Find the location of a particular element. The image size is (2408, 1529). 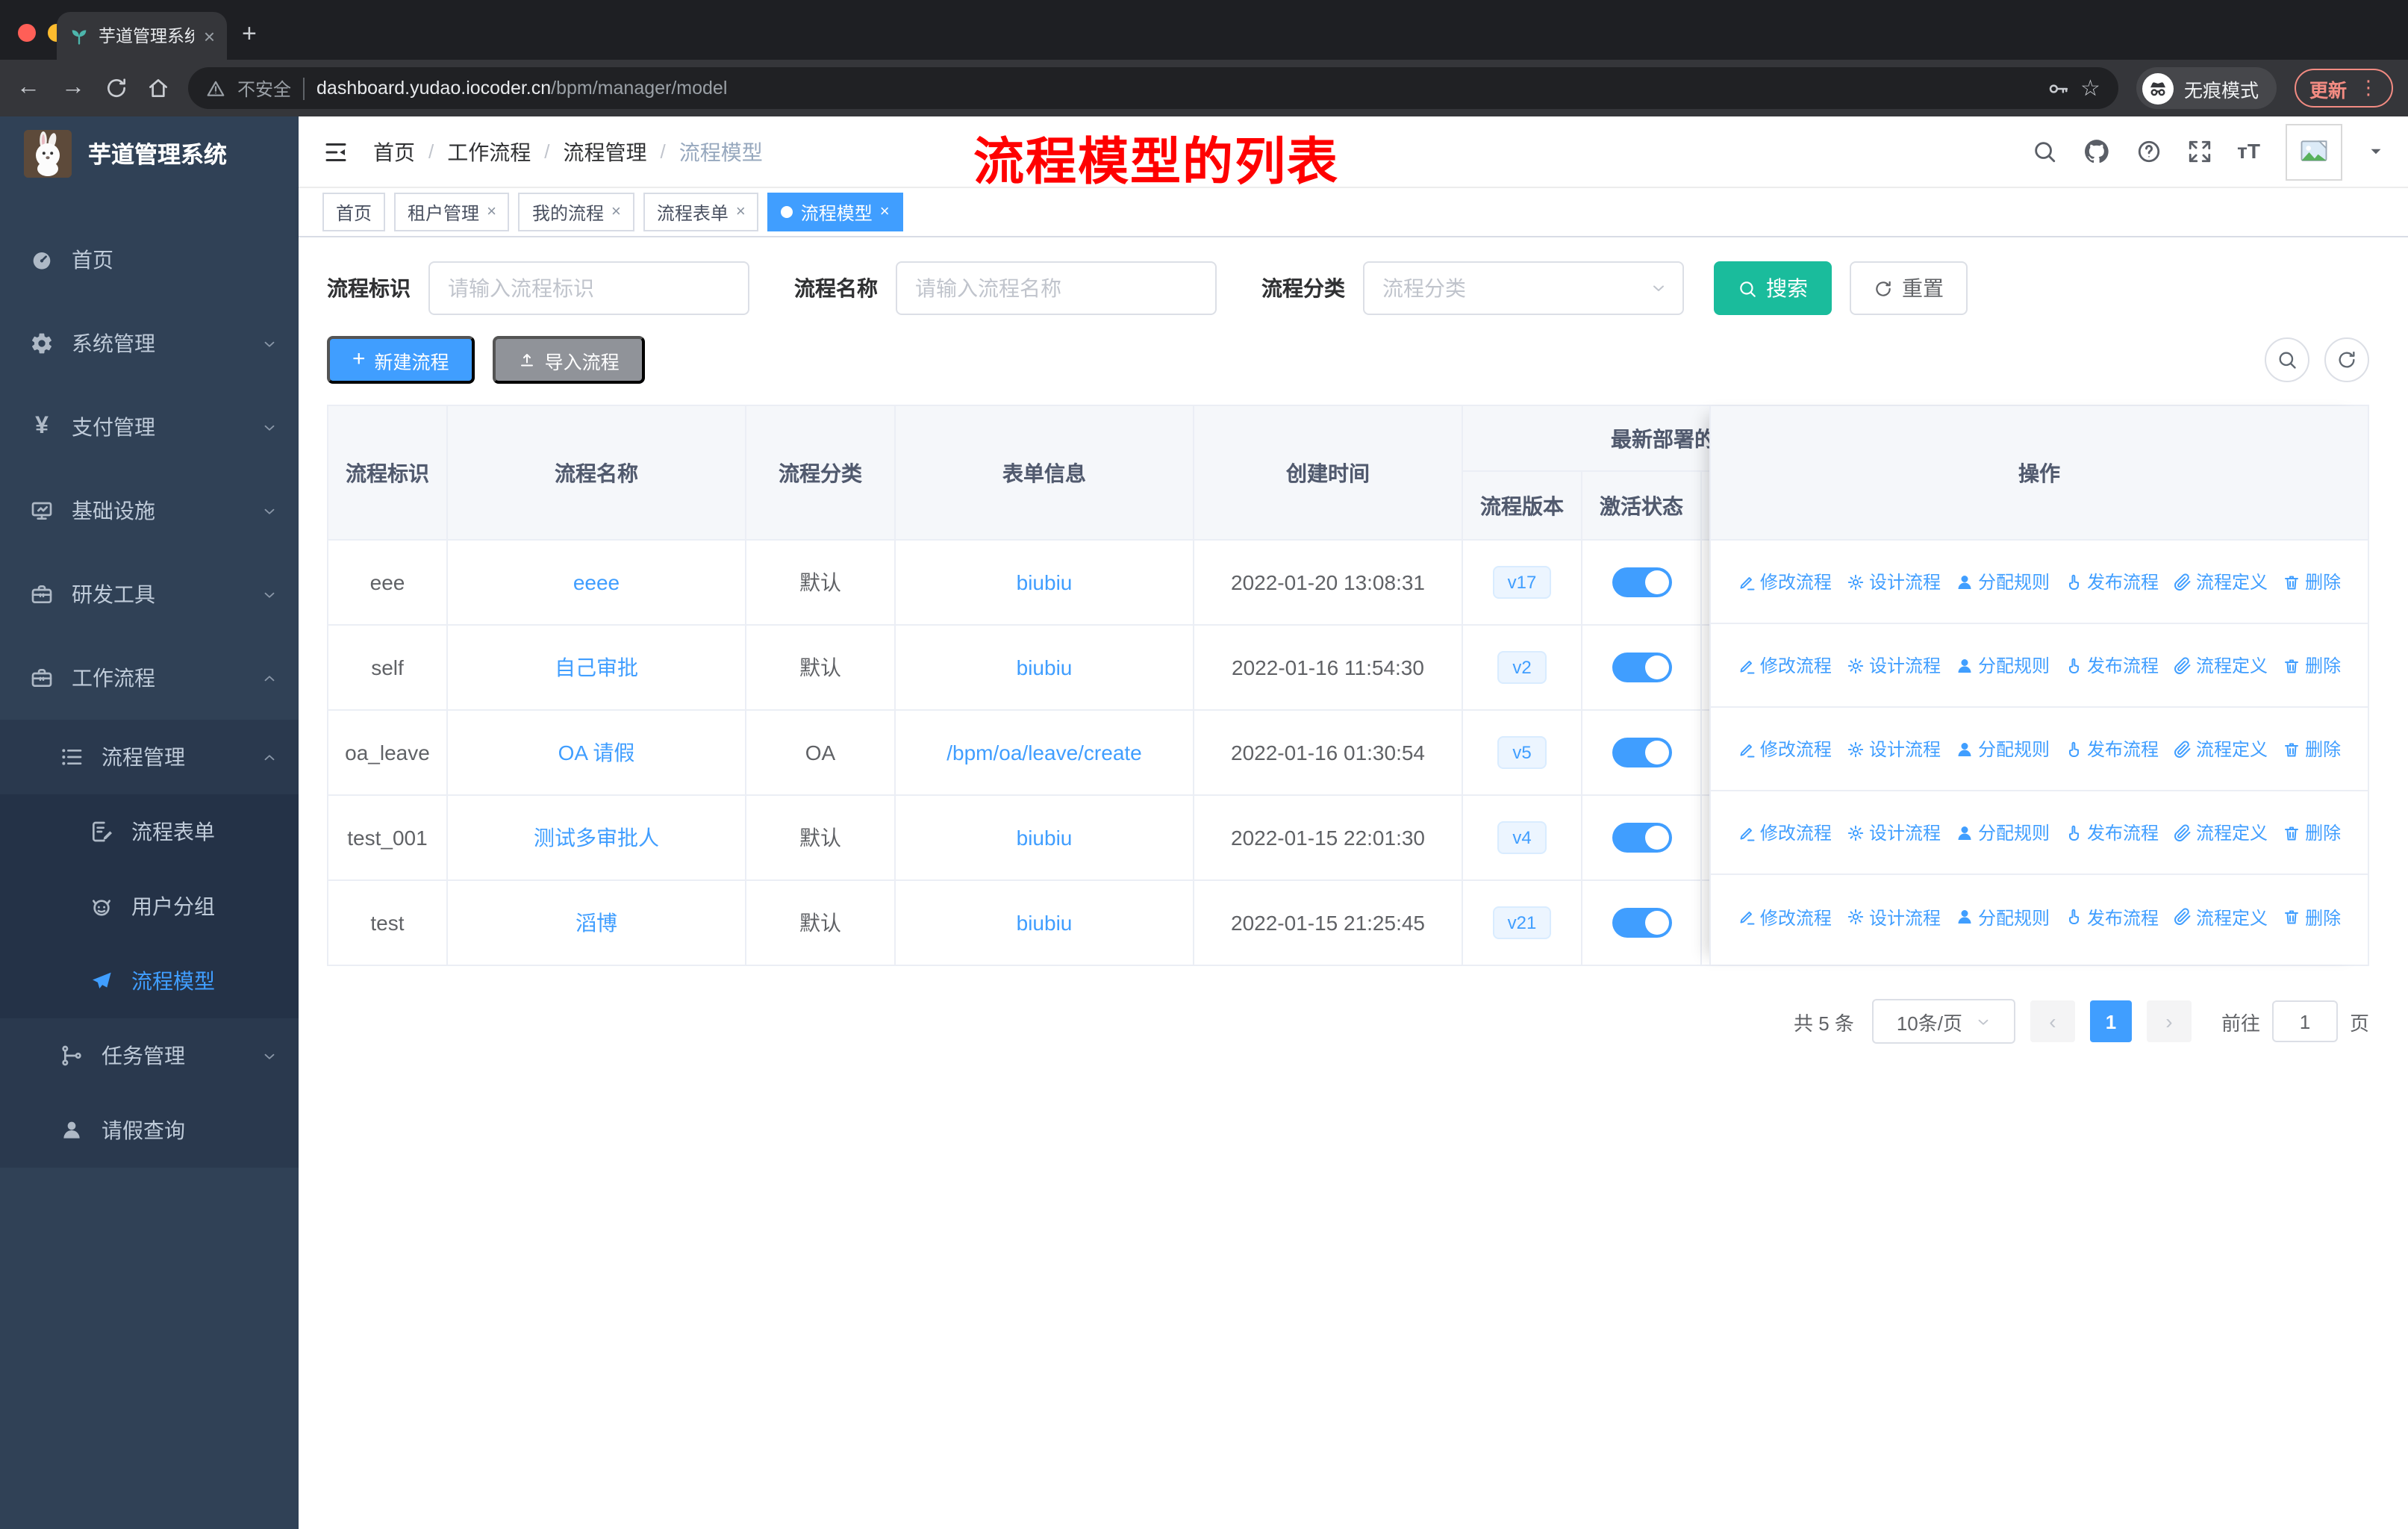

sidebar-item-task-management: 任务管理 is located at coordinates (149, 1056).